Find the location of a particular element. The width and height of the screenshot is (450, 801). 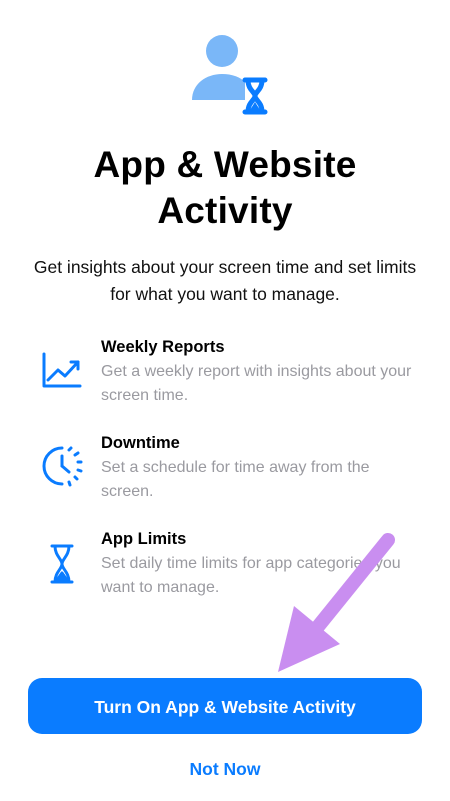

turn-on-activity-button: Turn On App & Website Activity is located at coordinates (225, 706).